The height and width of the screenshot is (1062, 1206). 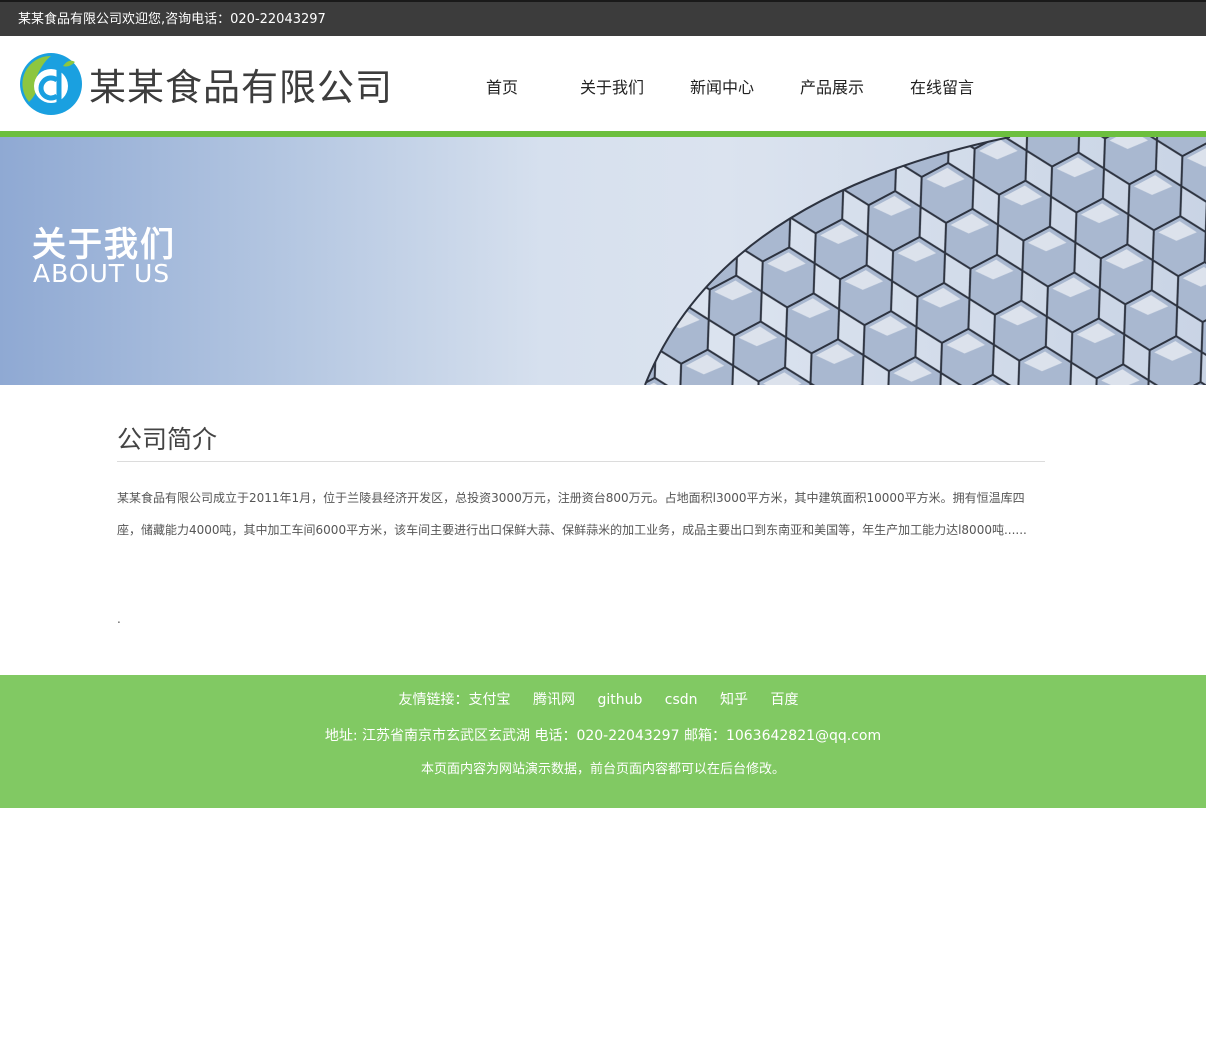 I want to click on logo-text: 某某食品有限公司, so click(x=241, y=87).